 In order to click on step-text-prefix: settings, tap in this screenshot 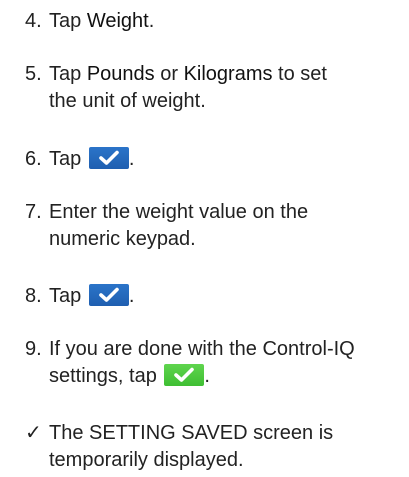, I will do `click(106, 376)`.